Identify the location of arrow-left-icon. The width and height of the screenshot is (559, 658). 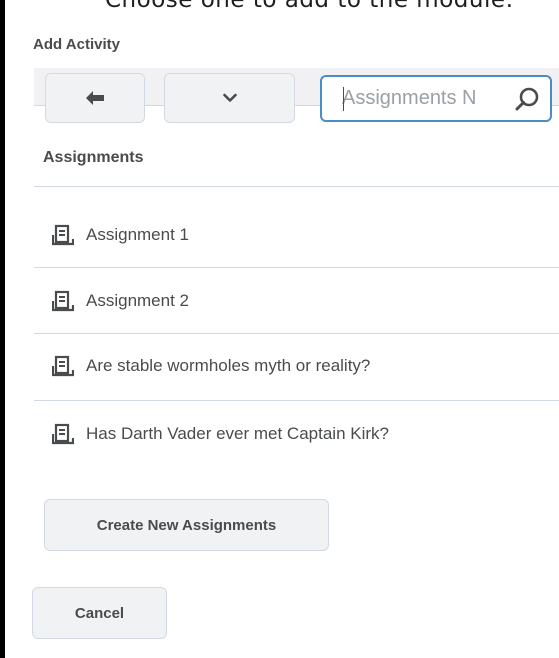
(95, 98).